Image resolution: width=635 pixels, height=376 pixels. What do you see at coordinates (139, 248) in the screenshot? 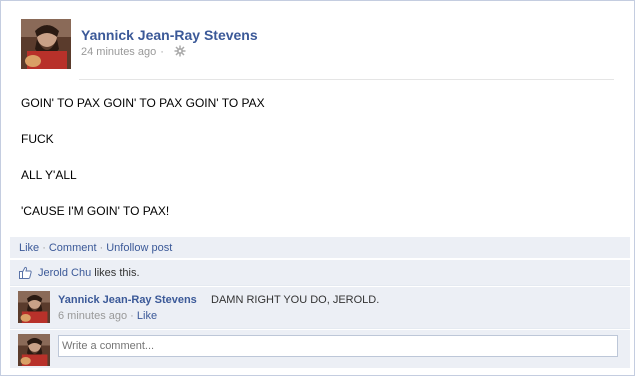
I see `unfollow-post-link: Unfollow post` at bounding box center [139, 248].